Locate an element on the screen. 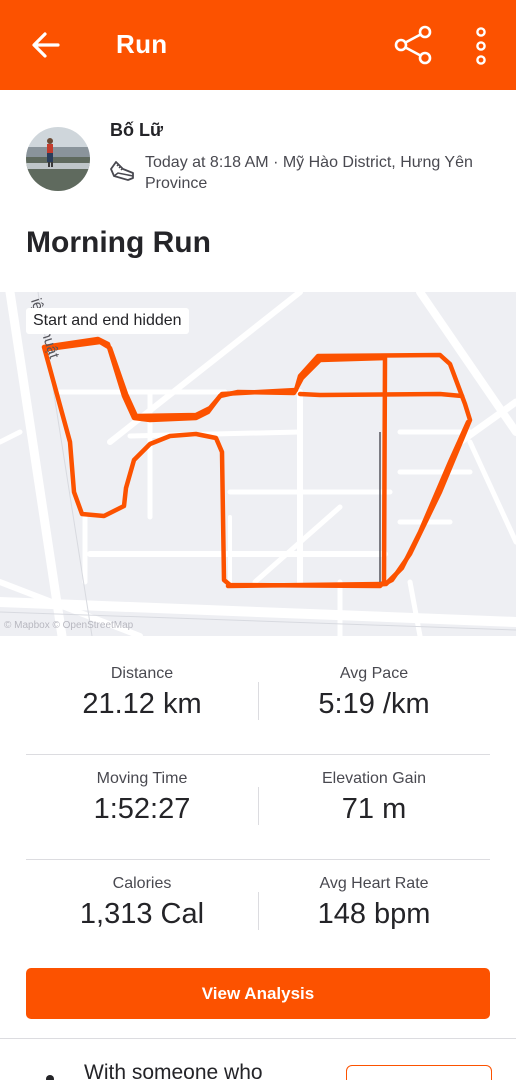  stats-row: Moving Time 1:52:27 Elevation Gain 71 m is located at coordinates (258, 807).